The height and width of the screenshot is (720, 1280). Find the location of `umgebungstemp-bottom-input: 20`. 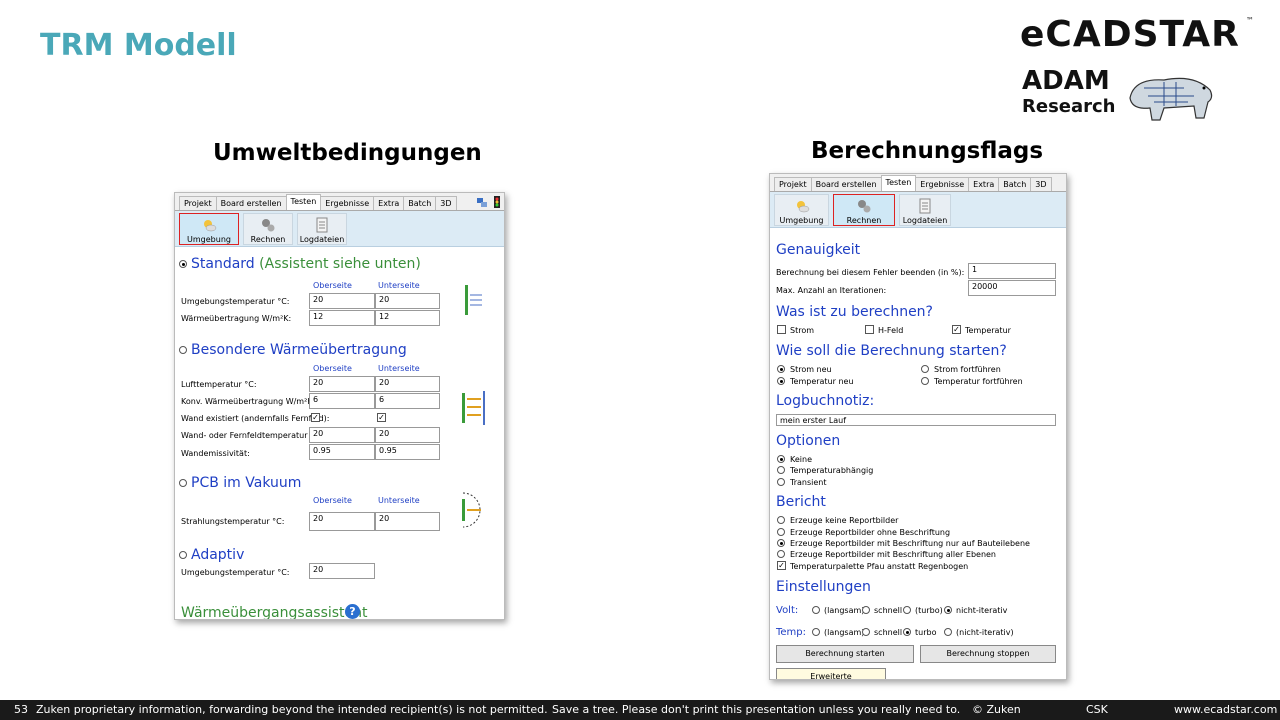

umgebungstemp-bottom-input: 20 is located at coordinates (407, 301).